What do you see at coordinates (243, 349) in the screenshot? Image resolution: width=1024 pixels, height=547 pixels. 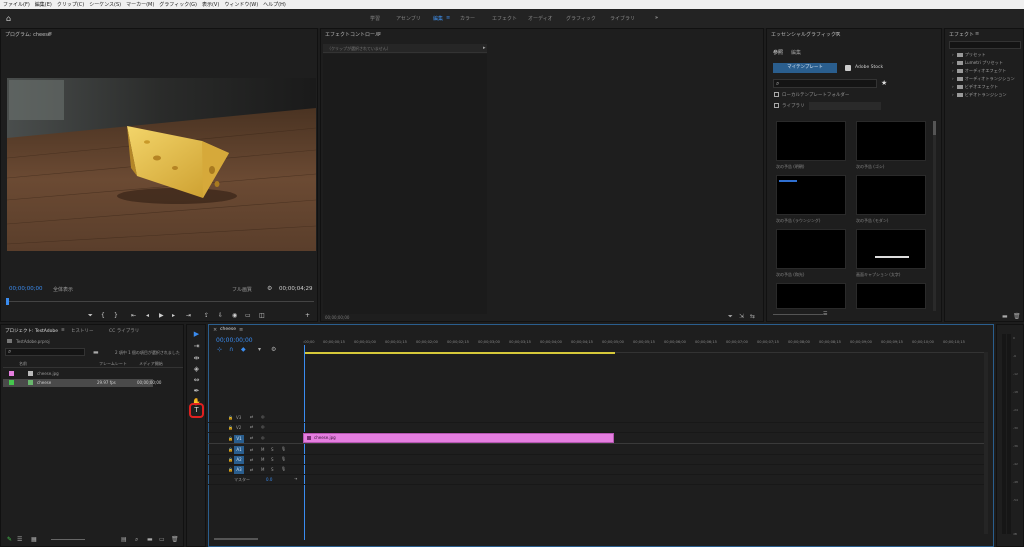 I see `add-marker-icon: ◆` at bounding box center [243, 349].